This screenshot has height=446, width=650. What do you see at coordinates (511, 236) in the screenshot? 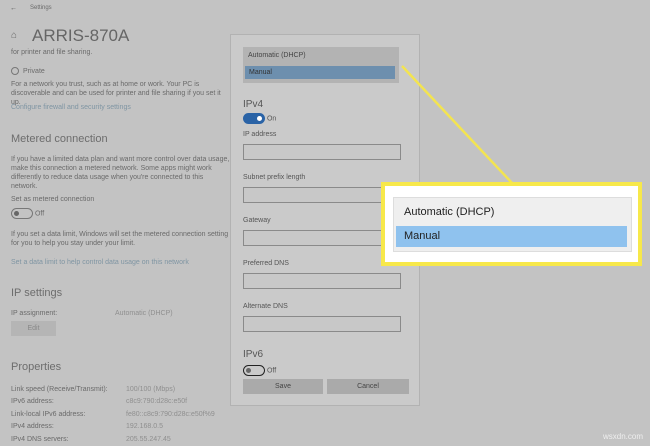
I see `callout-option-manual: Manual` at bounding box center [511, 236].